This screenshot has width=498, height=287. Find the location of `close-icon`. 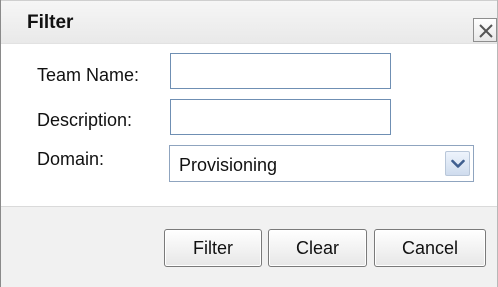

close-icon is located at coordinates (486, 31).